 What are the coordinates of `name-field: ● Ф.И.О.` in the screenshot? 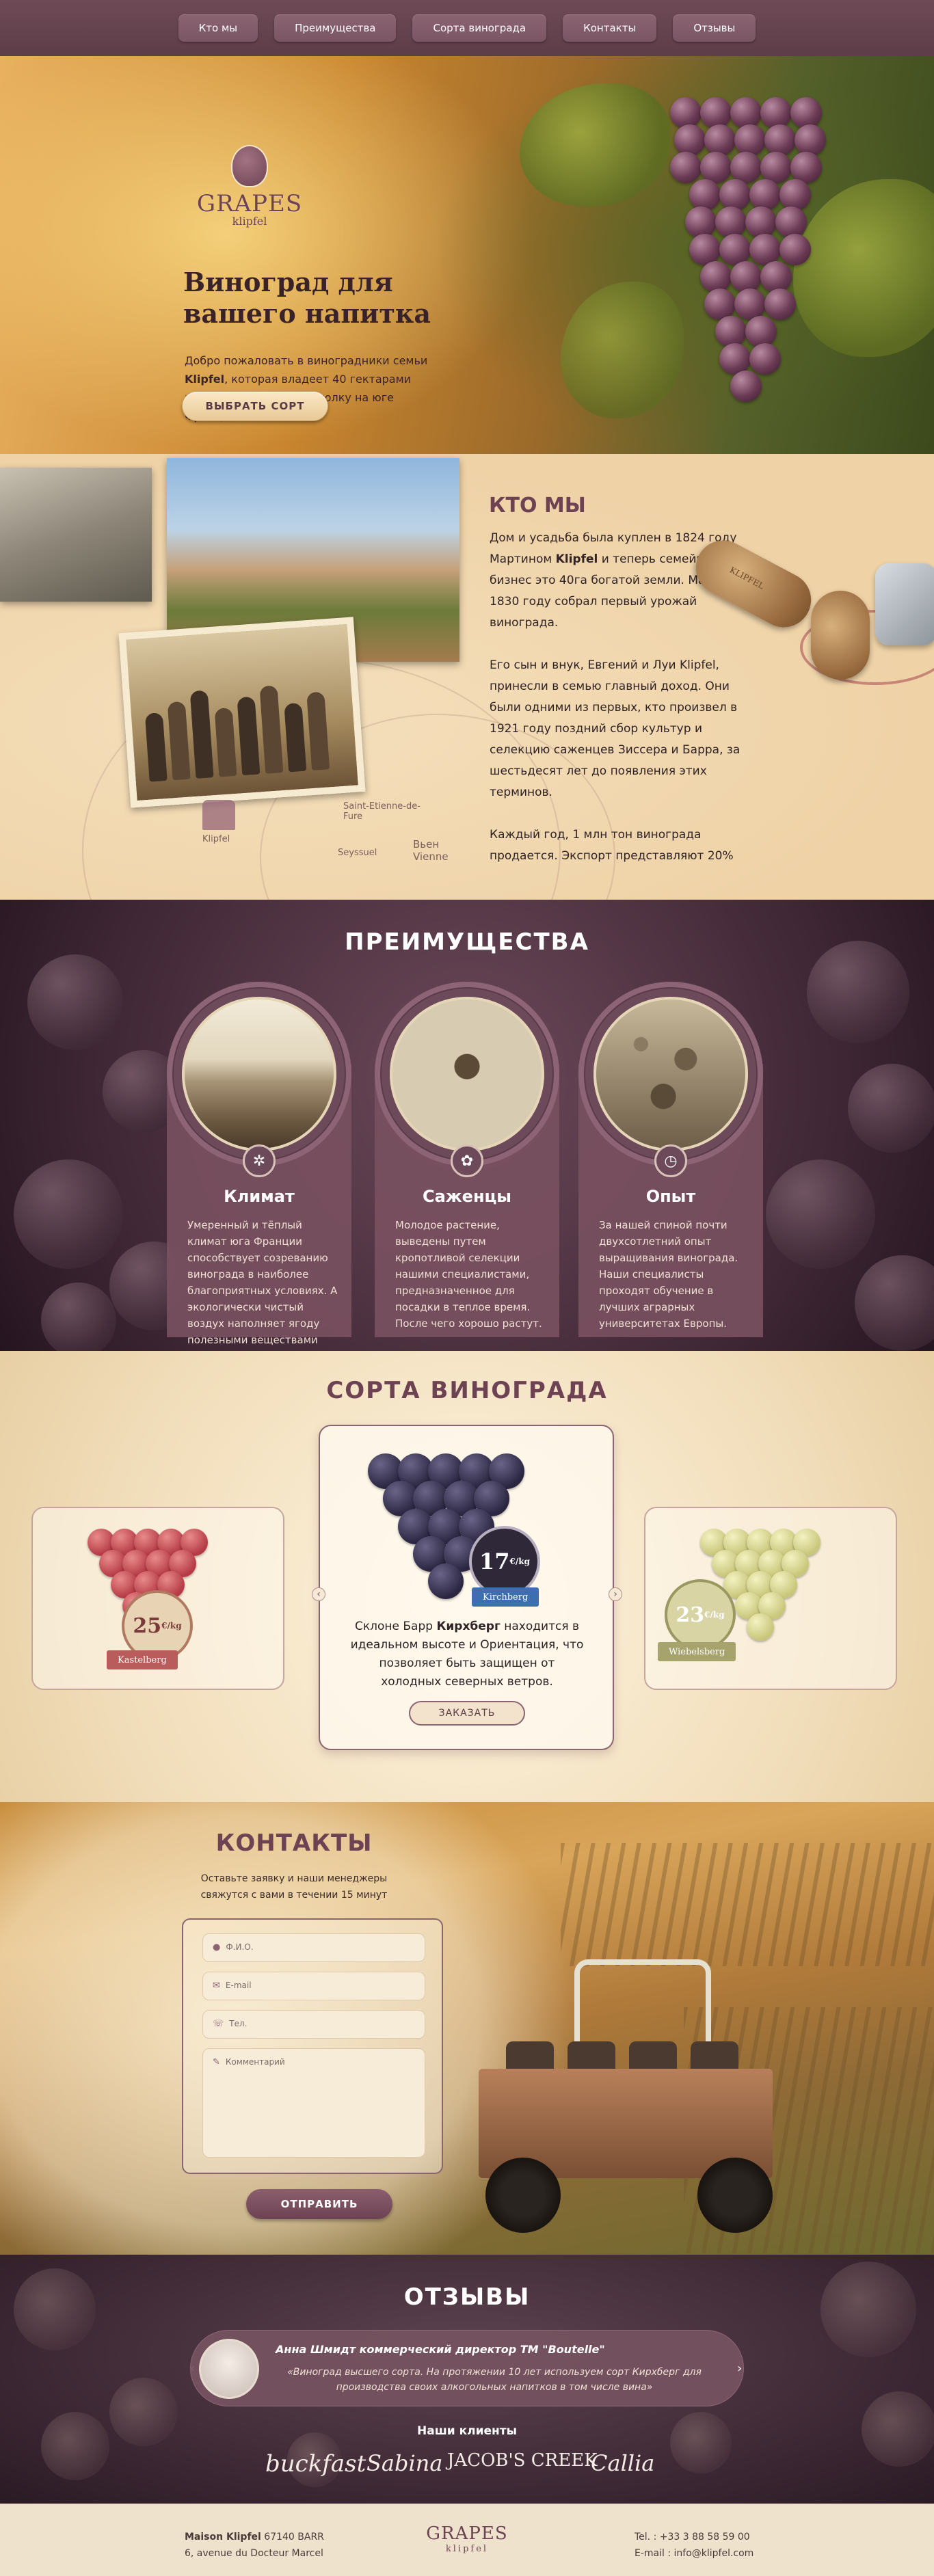 It's located at (313, 1947).